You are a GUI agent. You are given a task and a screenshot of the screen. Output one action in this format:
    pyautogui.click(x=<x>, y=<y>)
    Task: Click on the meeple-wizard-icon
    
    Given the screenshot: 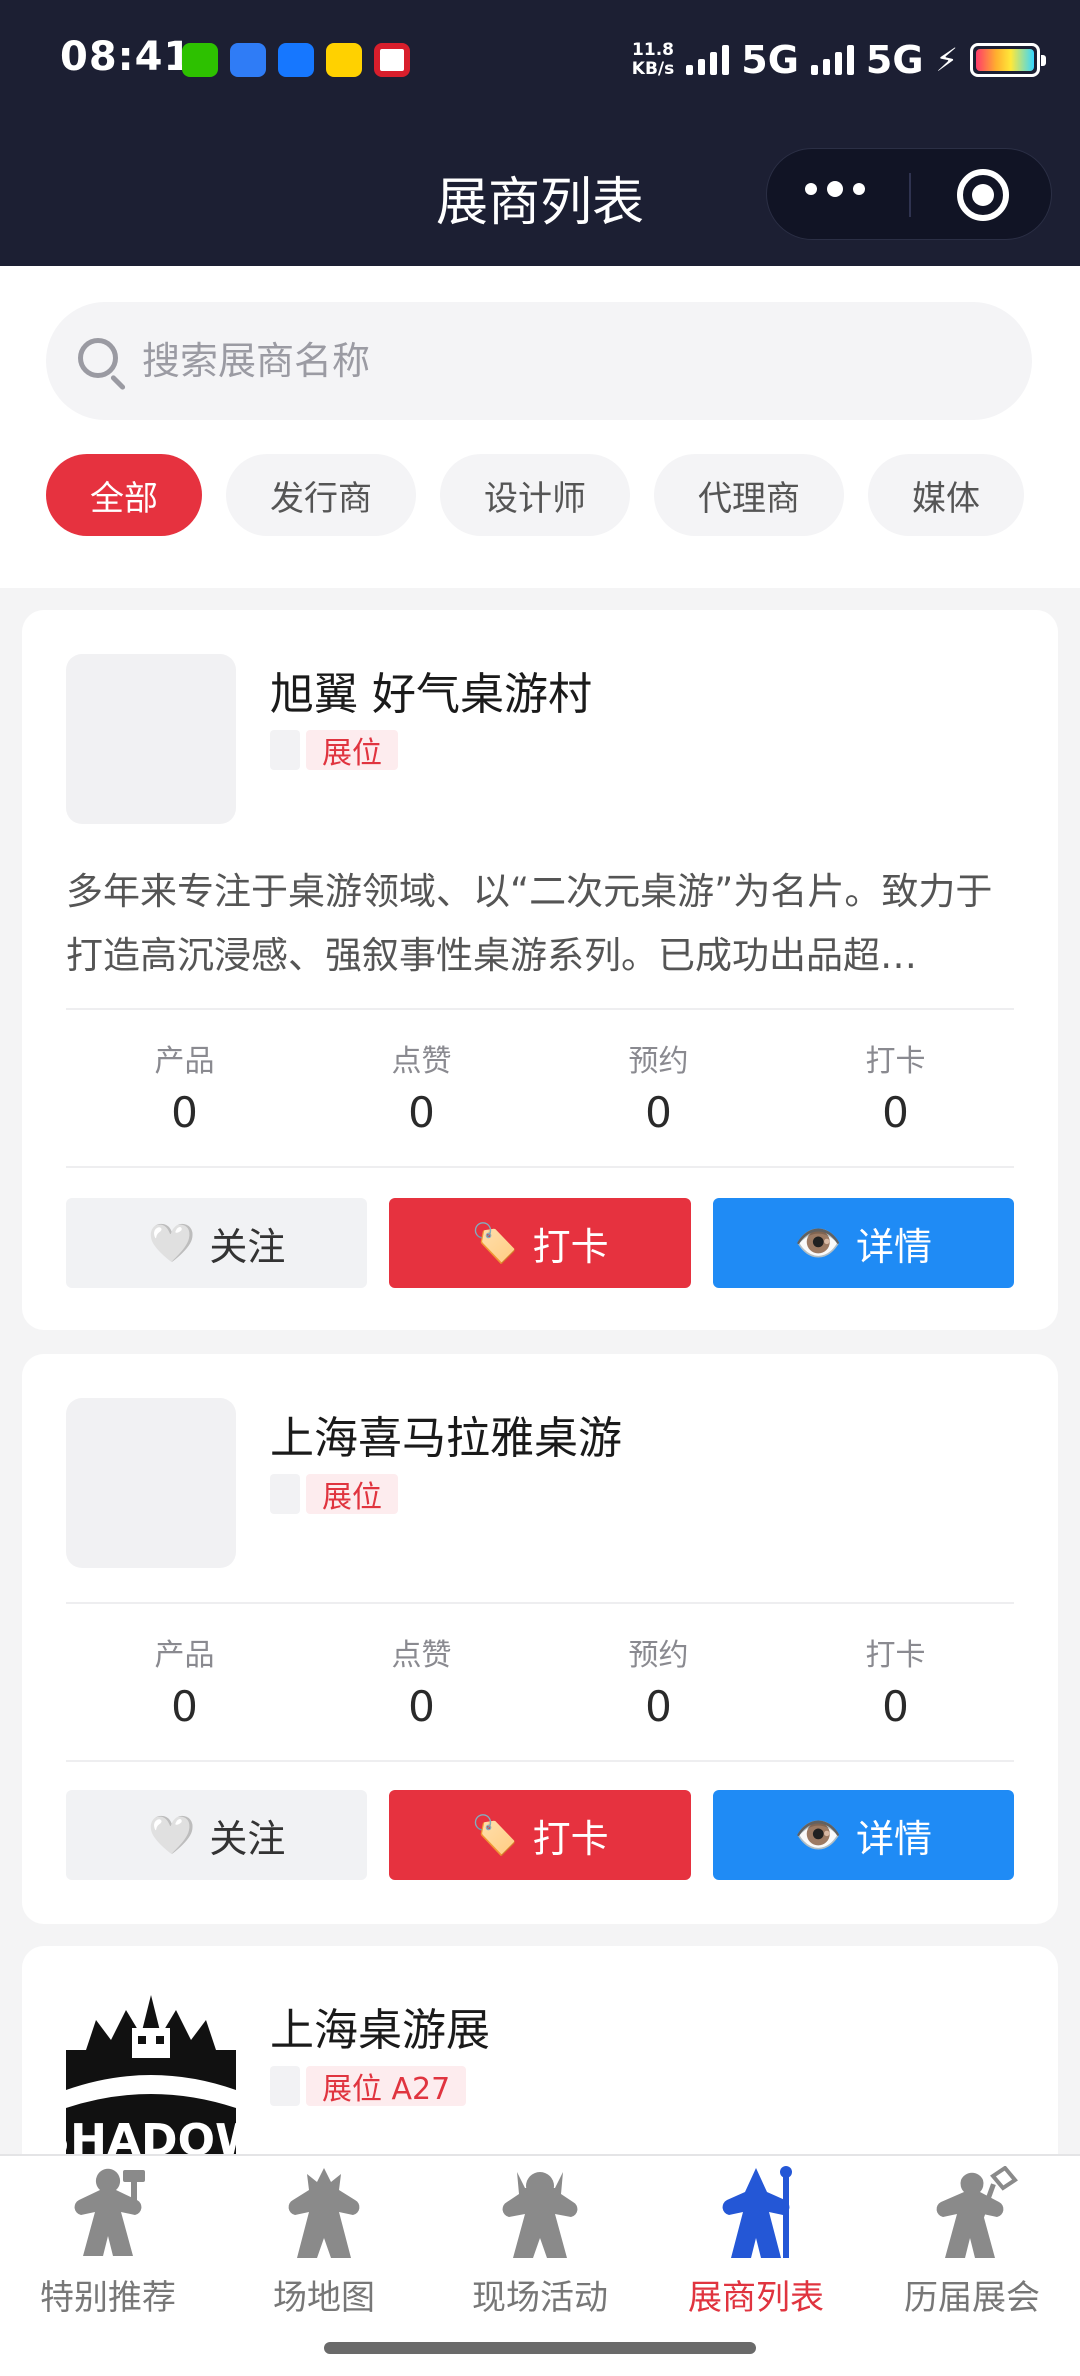 What is the action you would take?
    pyautogui.click(x=757, y=2212)
    